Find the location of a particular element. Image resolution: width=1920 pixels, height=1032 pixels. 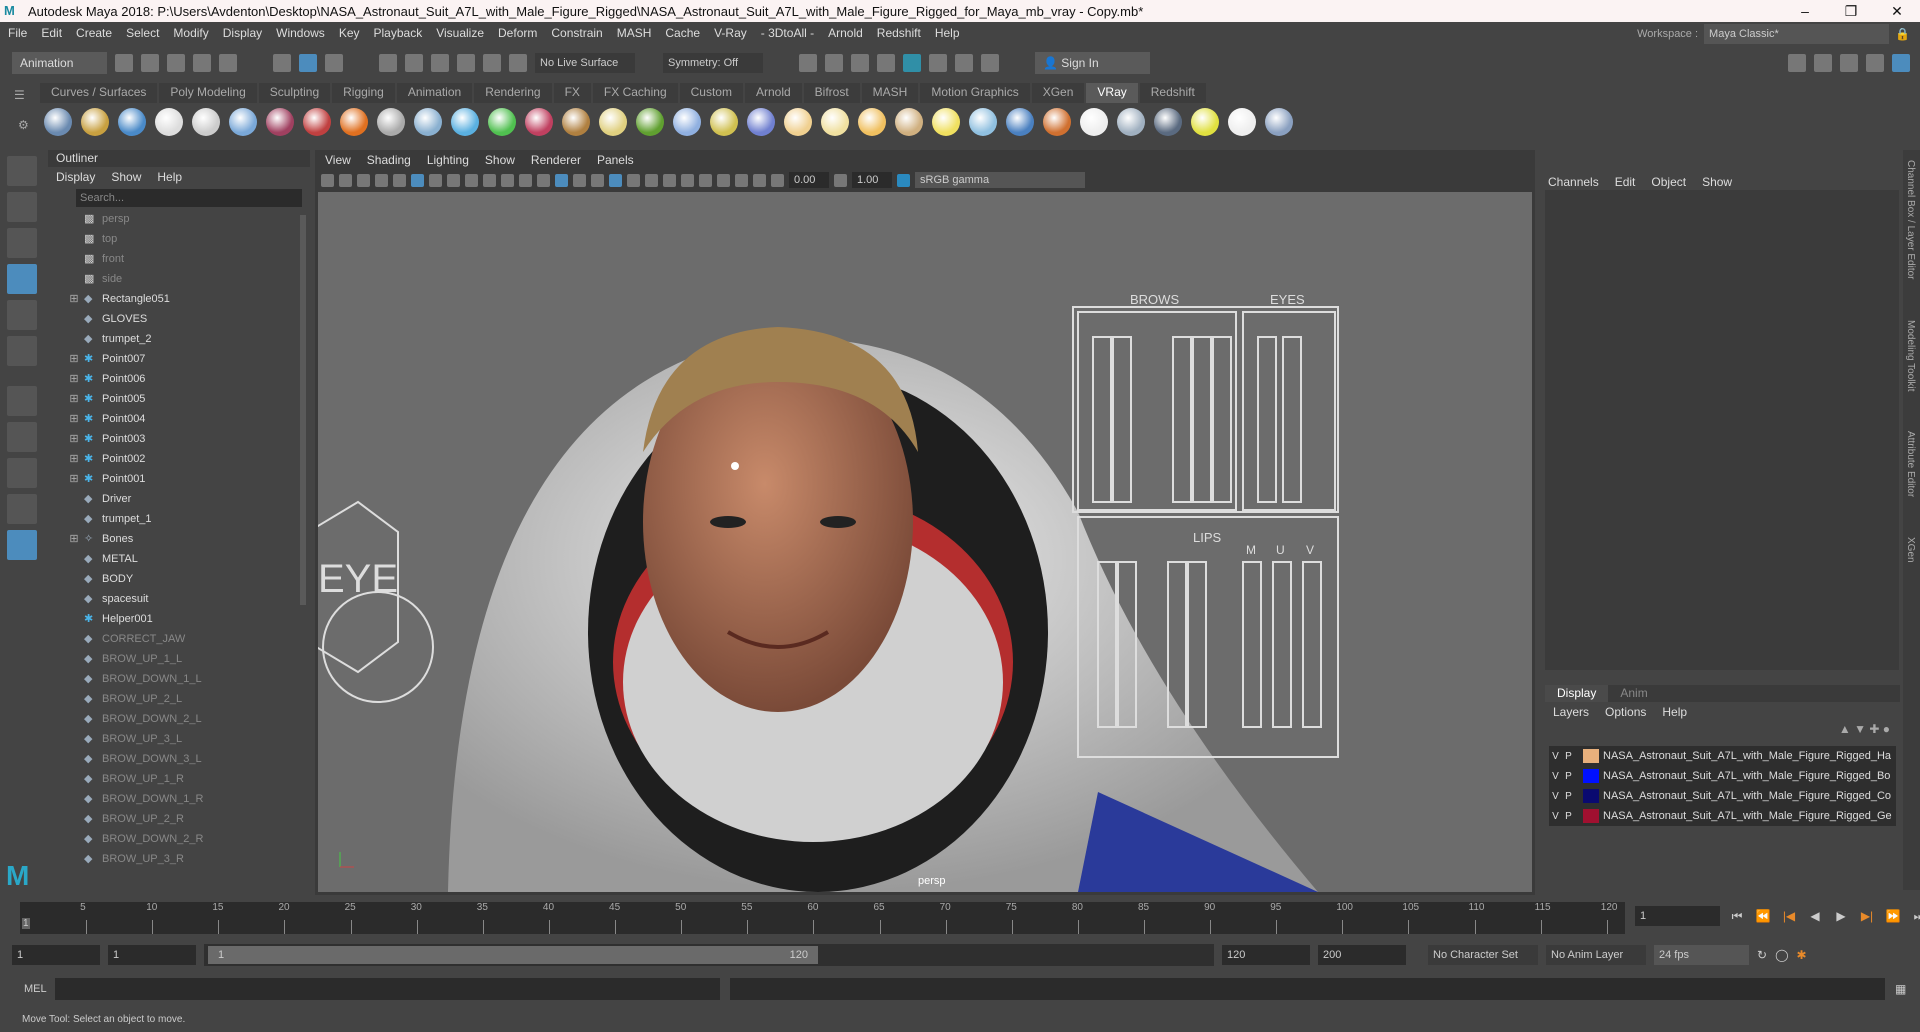

script-editor-icon: ▦ is located at coordinates (1900, 989).